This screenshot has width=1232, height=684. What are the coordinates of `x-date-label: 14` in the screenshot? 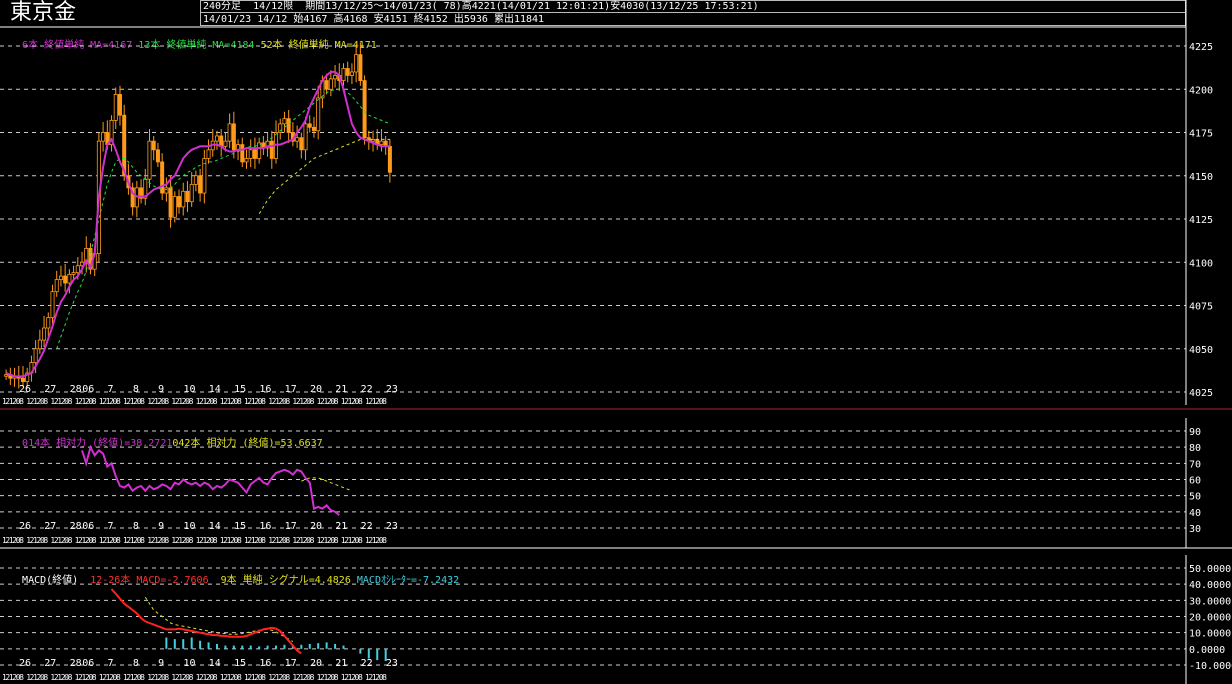 It's located at (215, 663).